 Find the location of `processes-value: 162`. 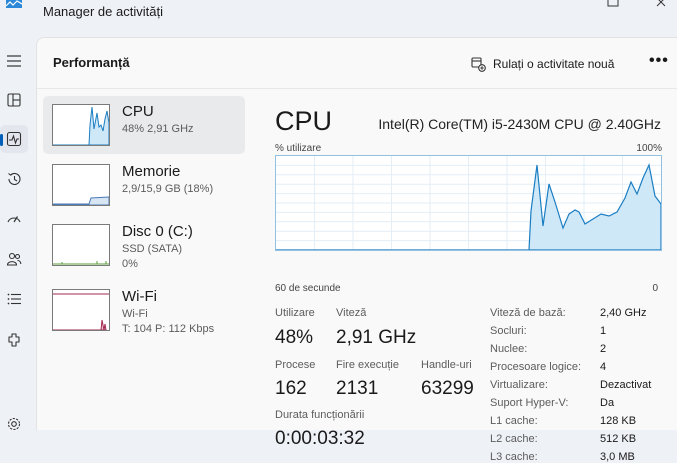

processes-value: 162 is located at coordinates (291, 388).